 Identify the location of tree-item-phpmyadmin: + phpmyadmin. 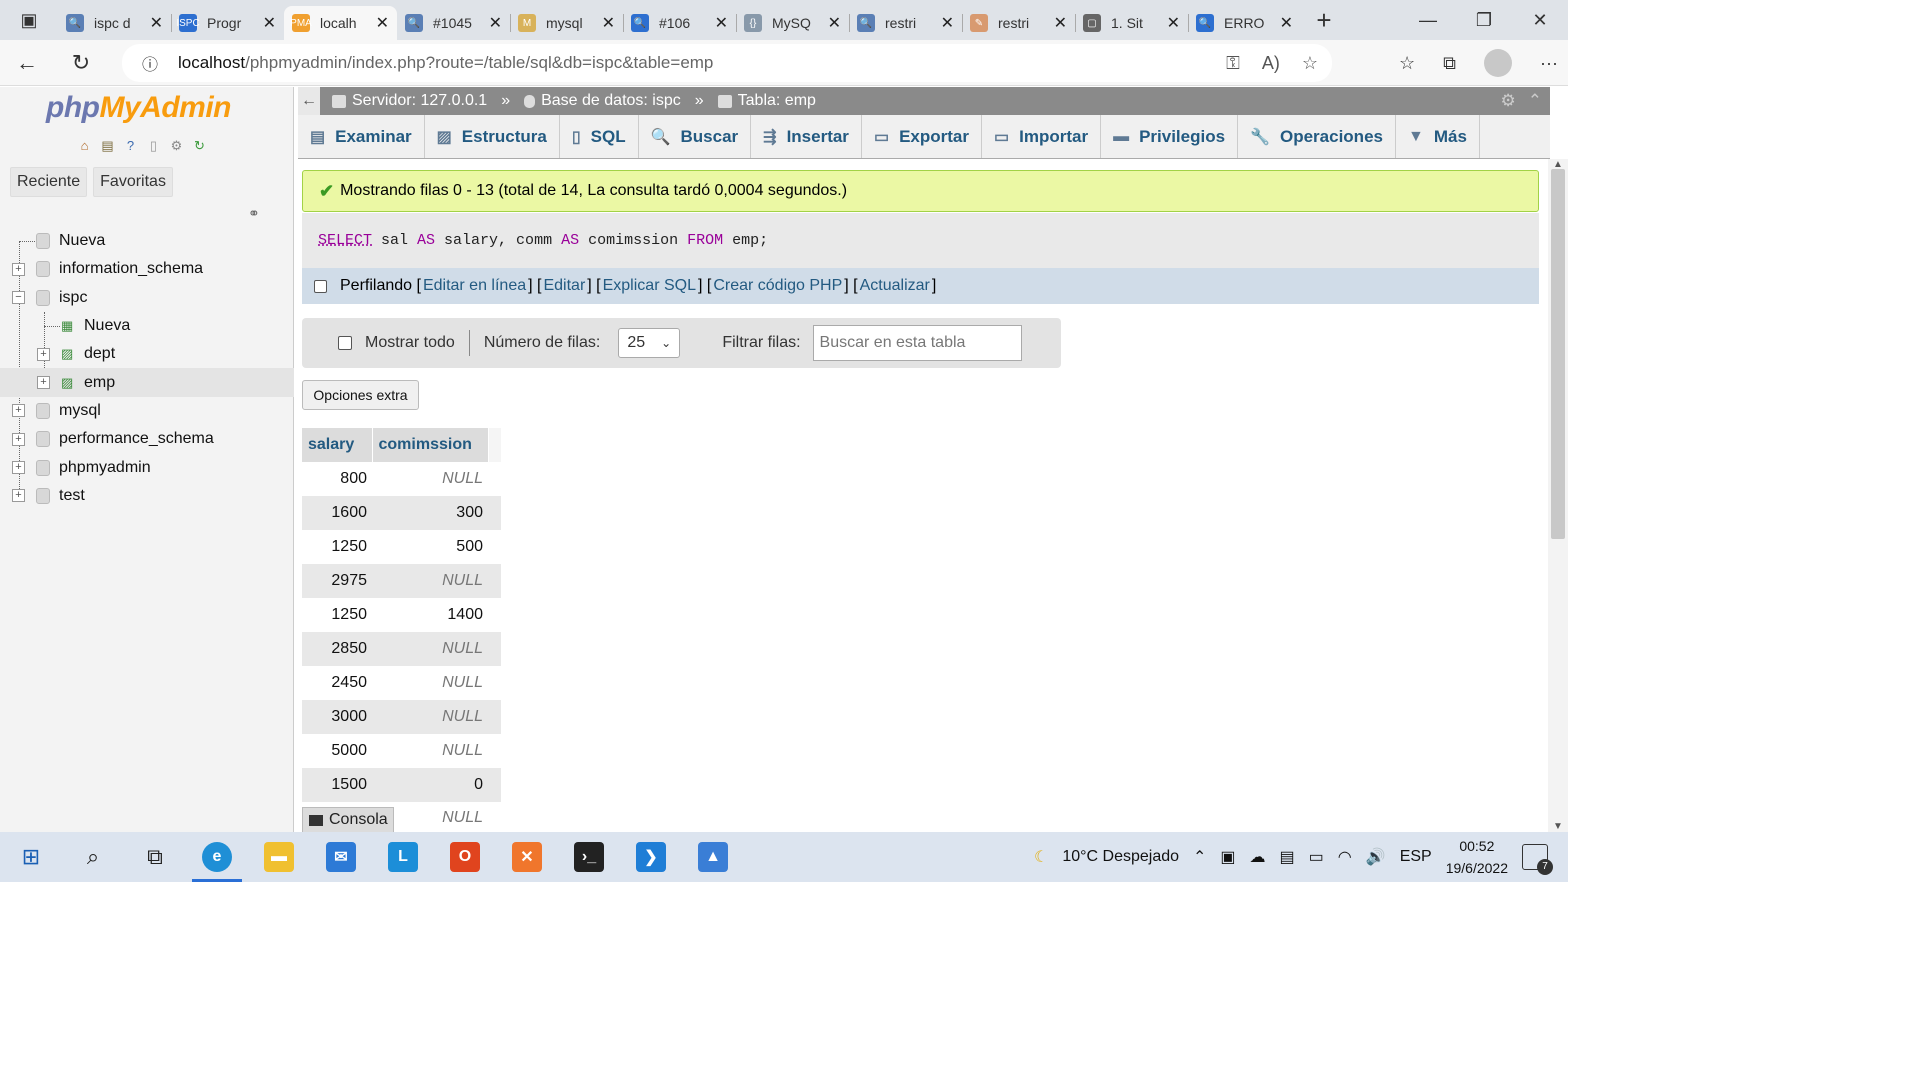
(147, 467).